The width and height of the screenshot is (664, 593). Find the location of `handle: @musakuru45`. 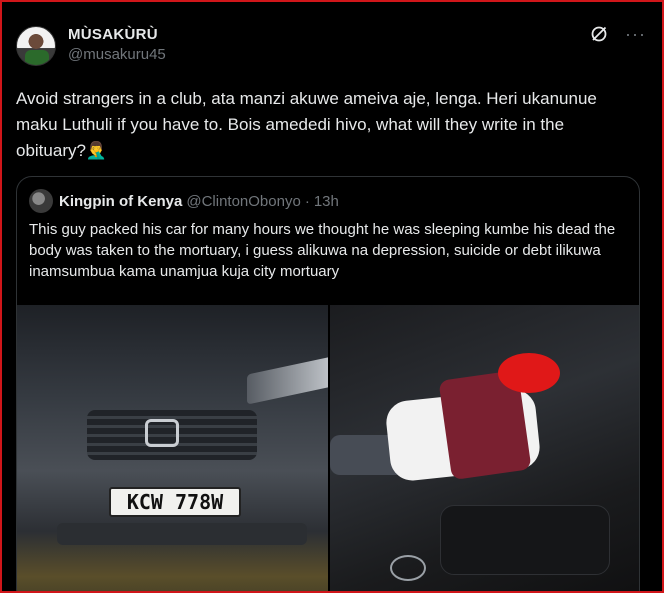

handle: @musakuru45 is located at coordinates (117, 55).